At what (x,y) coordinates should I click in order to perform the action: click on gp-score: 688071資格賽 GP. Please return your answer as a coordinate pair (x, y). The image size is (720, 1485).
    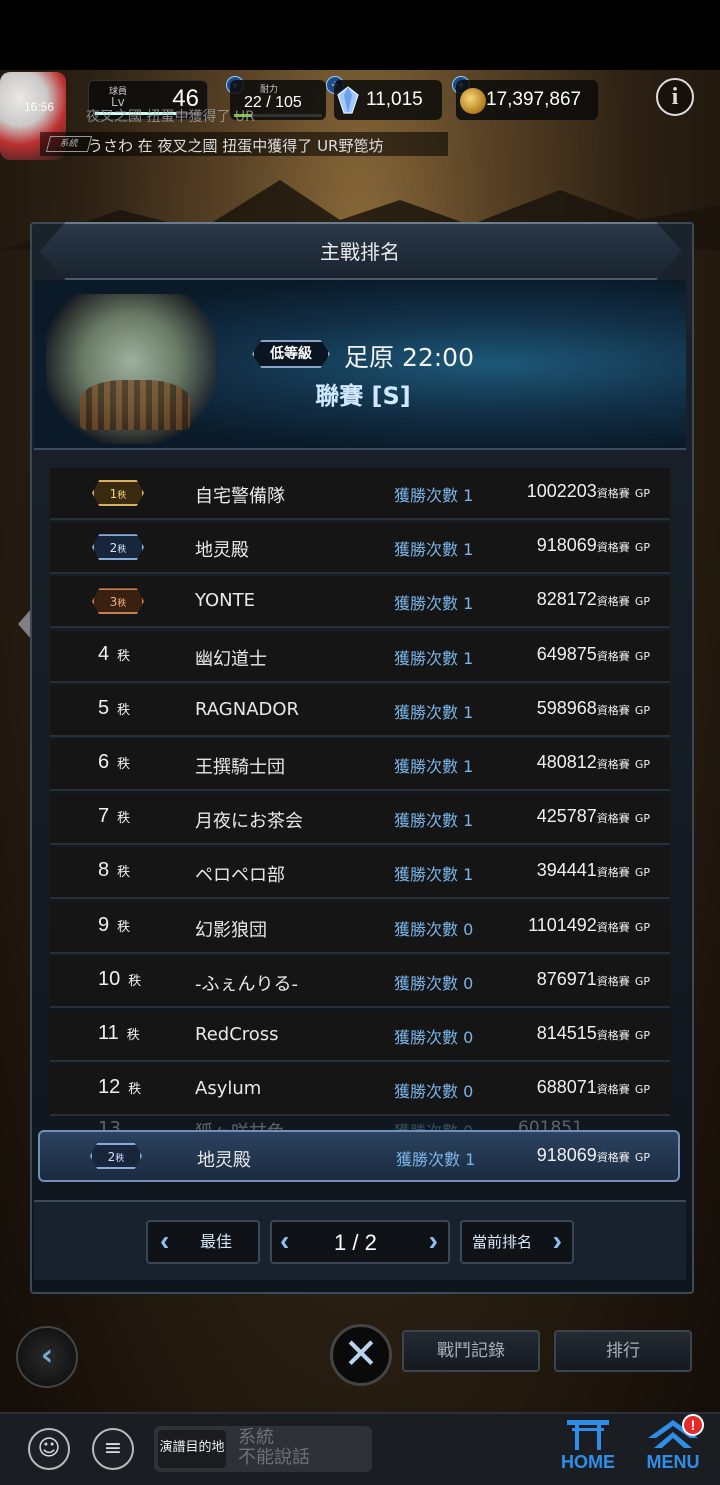
    Looking at the image, I should click on (593, 1087).